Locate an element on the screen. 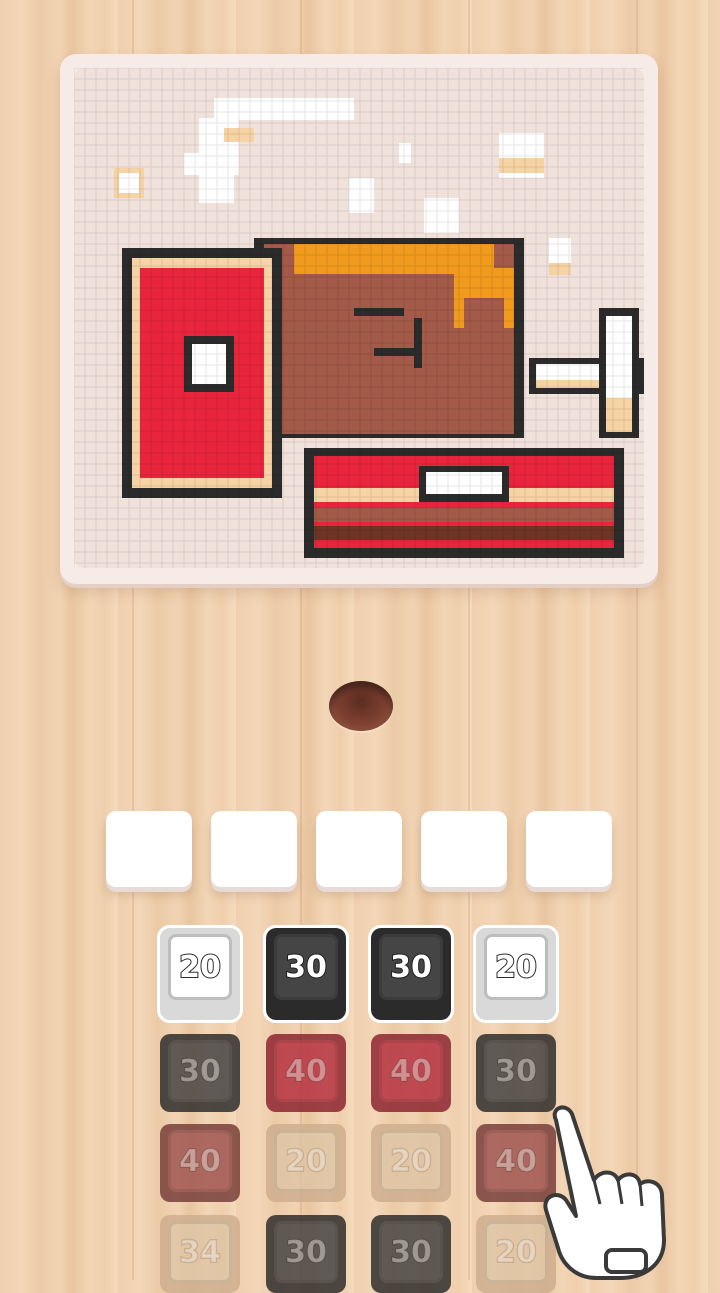  tile-number: 34 is located at coordinates (199, 1252).